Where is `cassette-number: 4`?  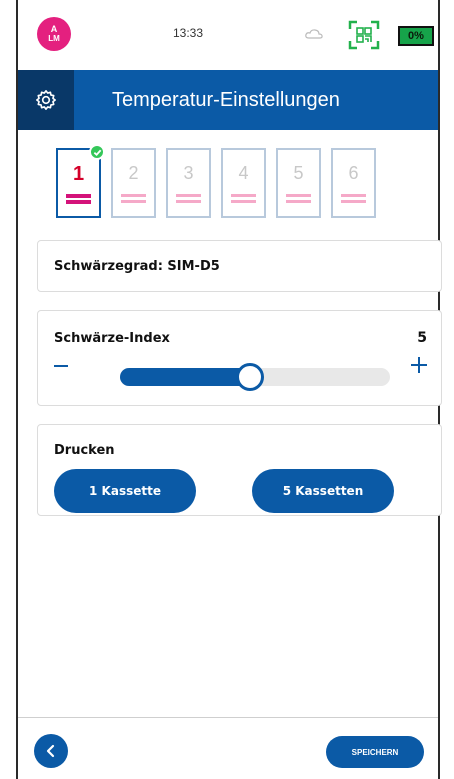
cassette-number: 4 is located at coordinates (243, 173).